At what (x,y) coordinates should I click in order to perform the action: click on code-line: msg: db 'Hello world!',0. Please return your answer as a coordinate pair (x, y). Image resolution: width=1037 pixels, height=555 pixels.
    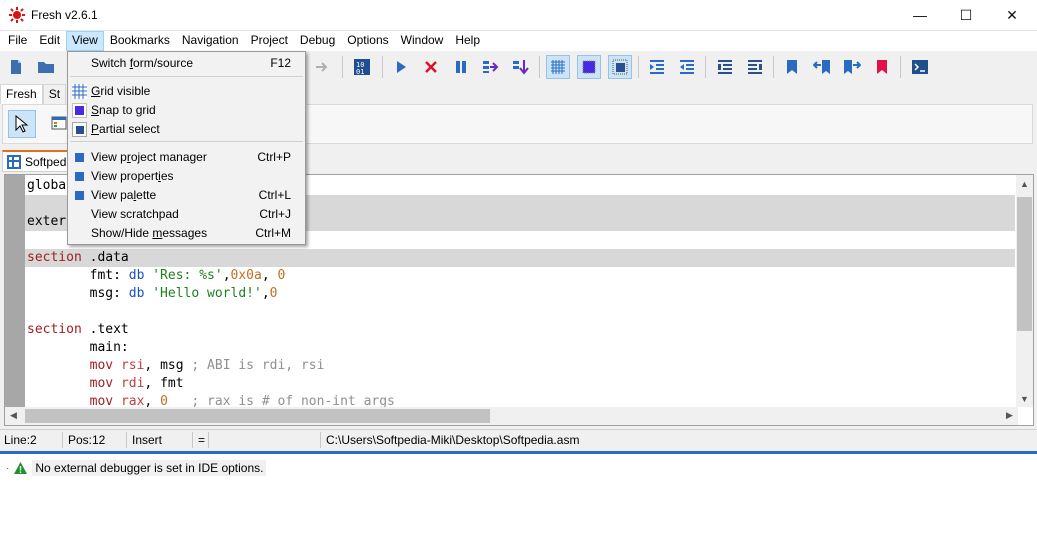
    Looking at the image, I should click on (520, 294).